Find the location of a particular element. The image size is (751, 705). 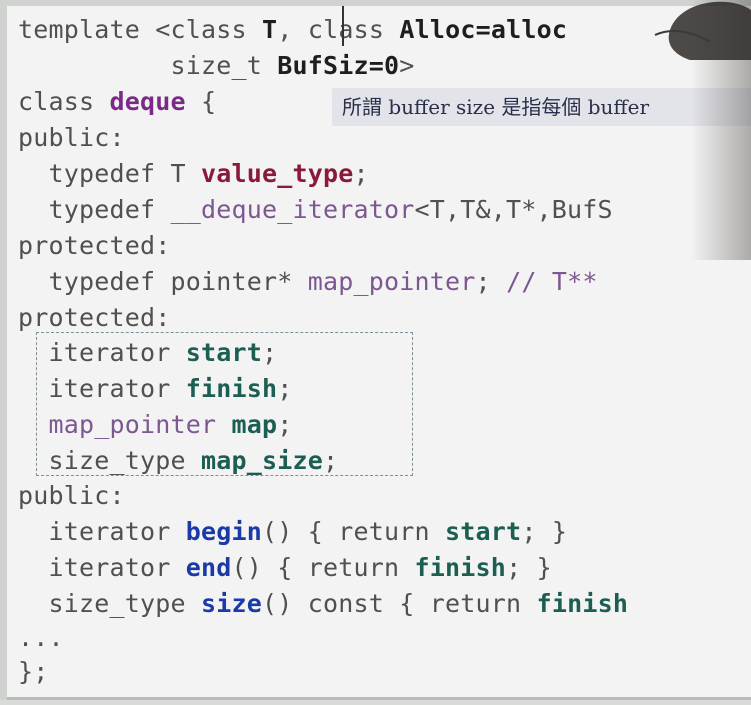

code-line-template: template <class T, class Alloc=alloc is located at coordinates (292, 30).